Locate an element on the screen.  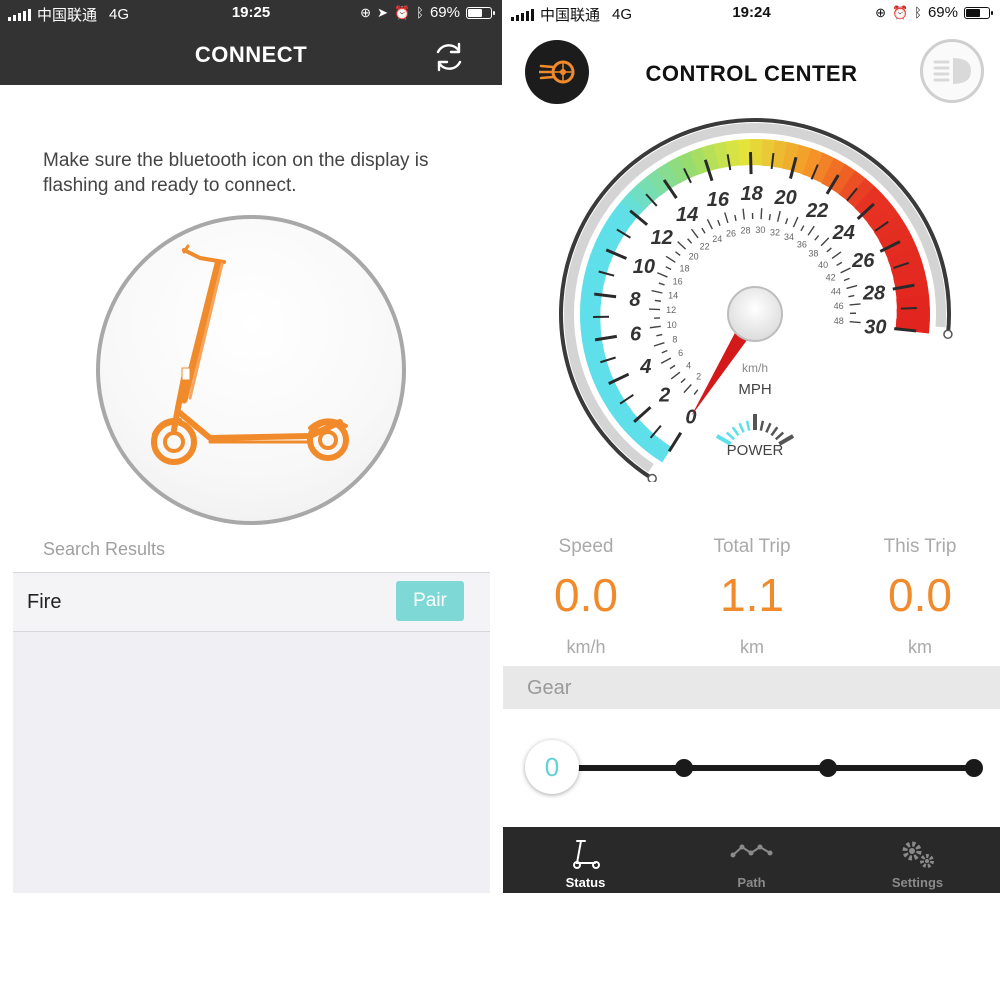
kmh-tick-label: 16 is located at coordinates (678, 281).